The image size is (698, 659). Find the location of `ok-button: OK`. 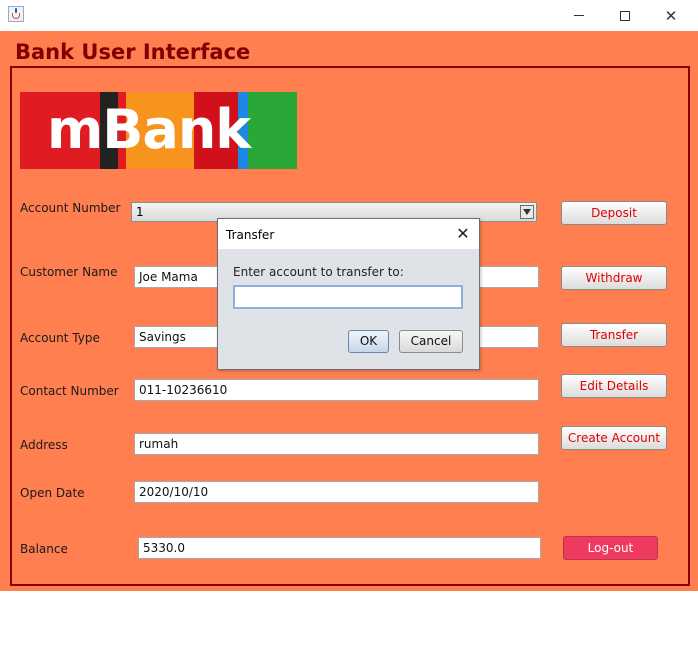

ok-button: OK is located at coordinates (368, 341).